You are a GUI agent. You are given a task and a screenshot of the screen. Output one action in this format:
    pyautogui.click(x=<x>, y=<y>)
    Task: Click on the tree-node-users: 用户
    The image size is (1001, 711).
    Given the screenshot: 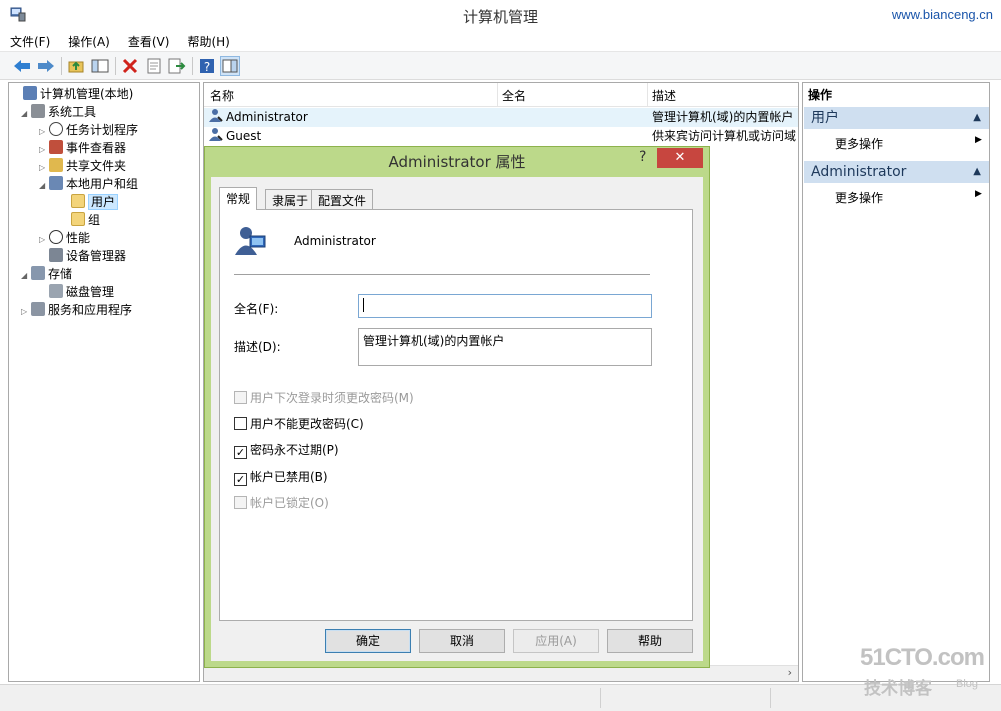 What is the action you would take?
    pyautogui.click(x=90, y=202)
    